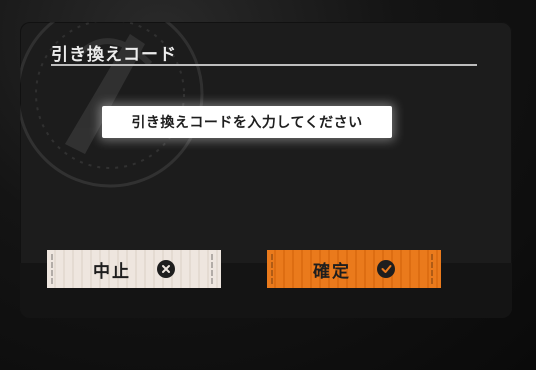 This screenshot has width=536, height=370. What do you see at coordinates (386, 269) in the screenshot?
I see `check-circle-icon` at bounding box center [386, 269].